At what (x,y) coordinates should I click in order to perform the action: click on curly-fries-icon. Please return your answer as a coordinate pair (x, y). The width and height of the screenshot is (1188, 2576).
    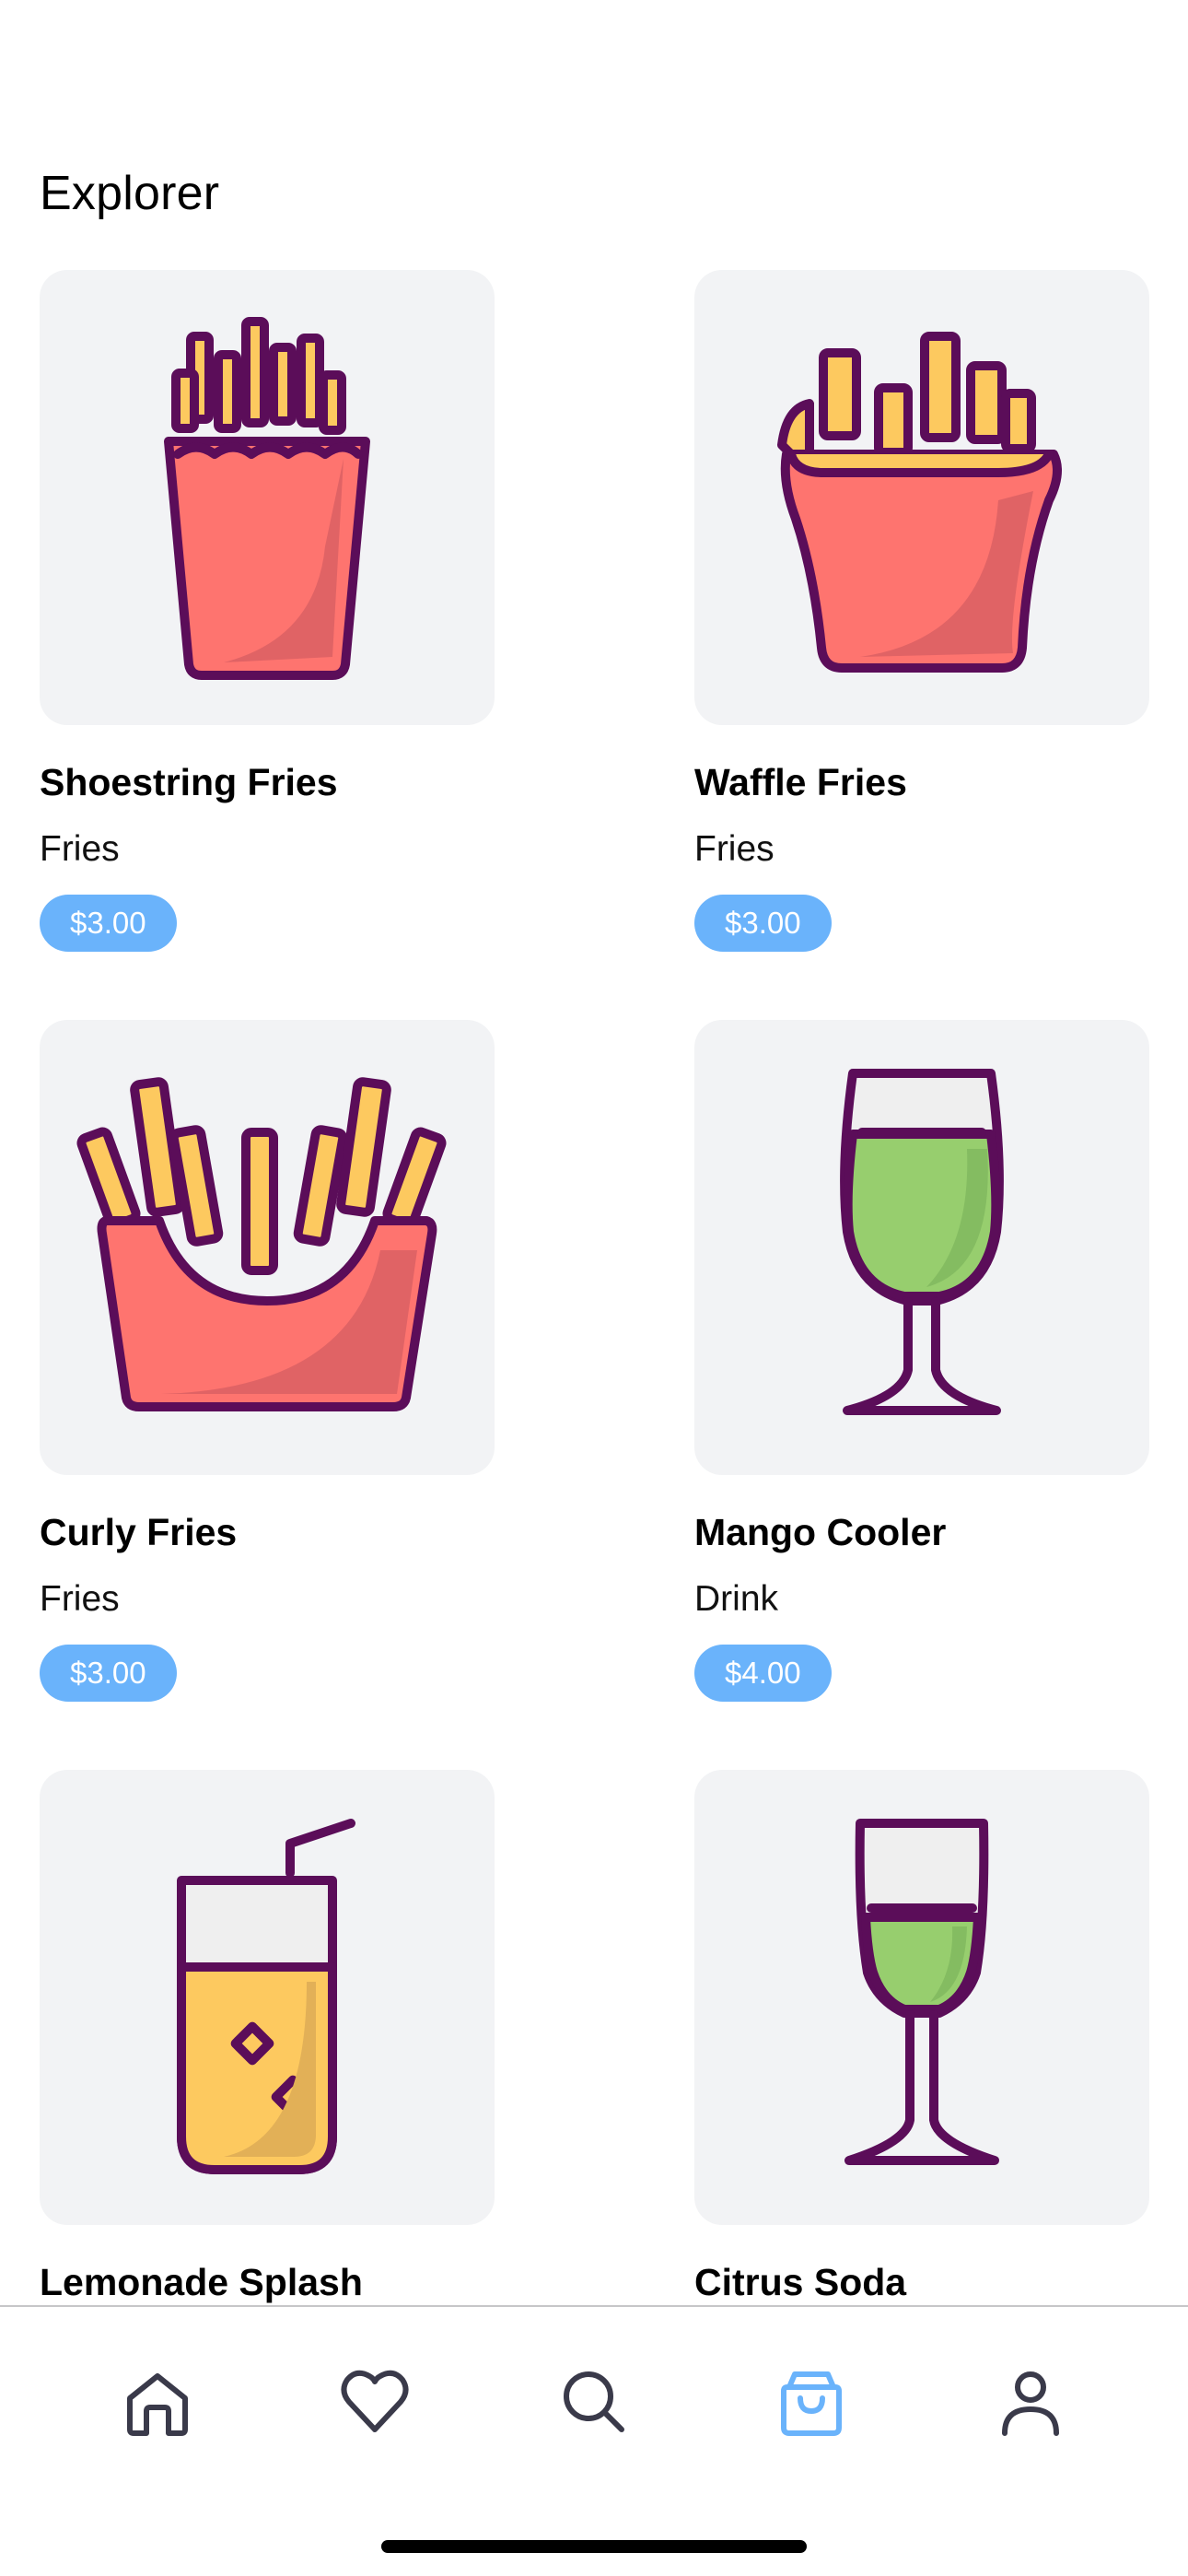
    Looking at the image, I should click on (261, 1244).